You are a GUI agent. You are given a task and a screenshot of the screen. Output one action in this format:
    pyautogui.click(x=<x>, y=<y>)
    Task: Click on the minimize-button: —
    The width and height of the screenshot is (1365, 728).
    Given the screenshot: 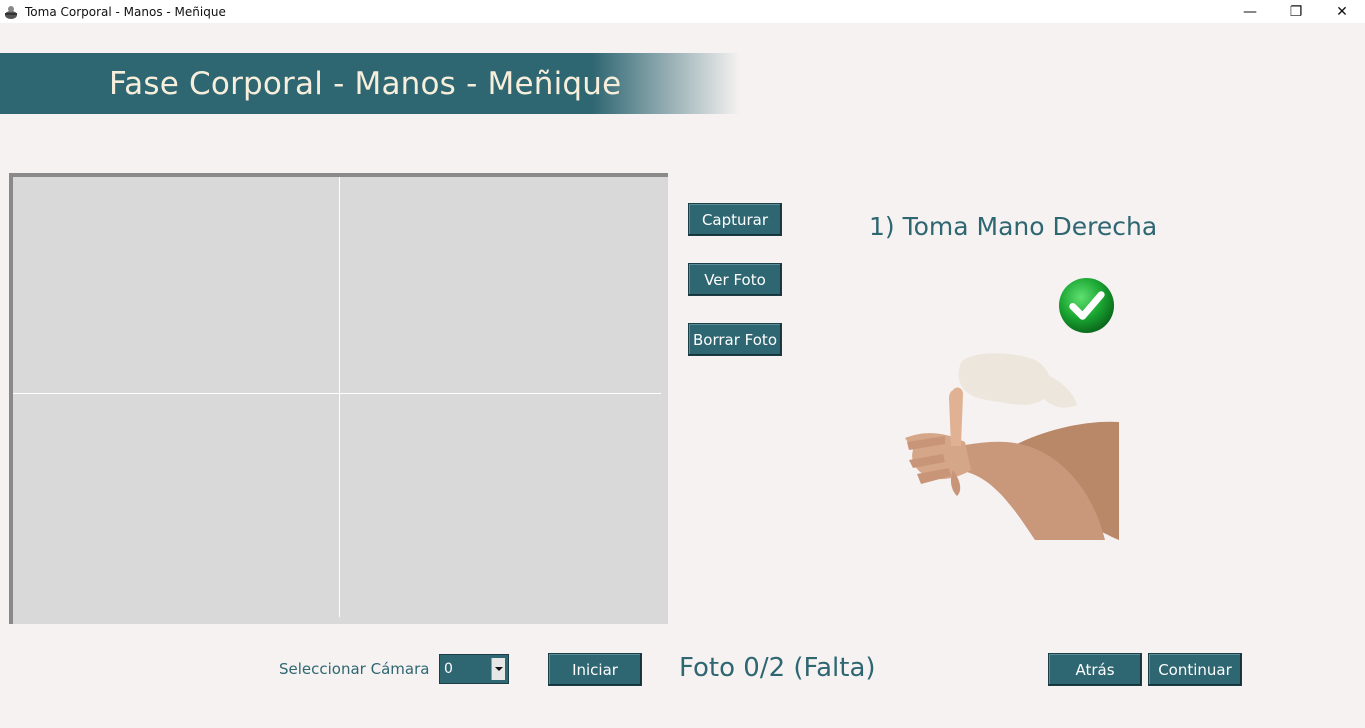 What is the action you would take?
    pyautogui.click(x=1250, y=11)
    